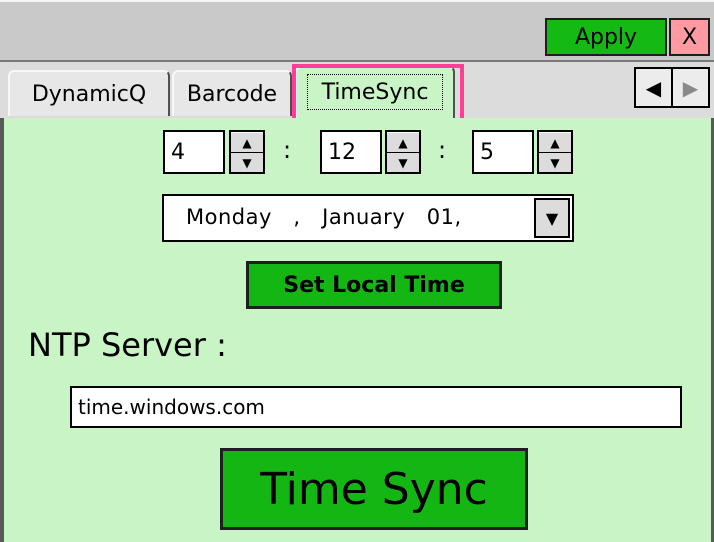 The height and width of the screenshot is (542, 714). I want to click on date-value: Monday , January 01,, so click(324, 217).